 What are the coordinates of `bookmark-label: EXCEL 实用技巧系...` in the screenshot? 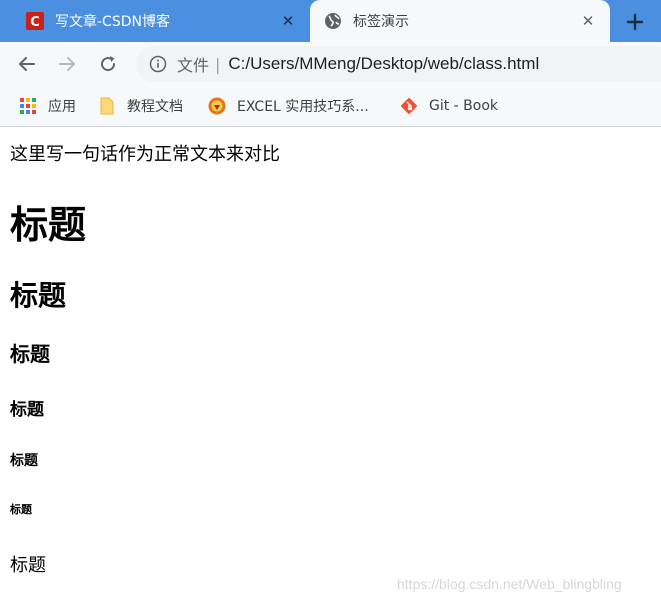 It's located at (303, 107).